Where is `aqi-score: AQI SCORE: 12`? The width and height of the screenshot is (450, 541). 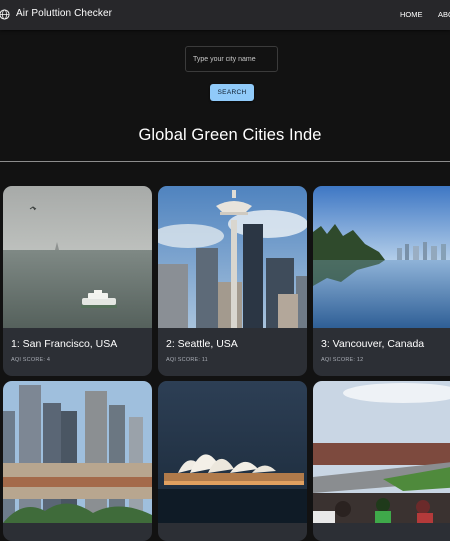 aqi-score: AQI SCORE: 12 is located at coordinates (342, 360).